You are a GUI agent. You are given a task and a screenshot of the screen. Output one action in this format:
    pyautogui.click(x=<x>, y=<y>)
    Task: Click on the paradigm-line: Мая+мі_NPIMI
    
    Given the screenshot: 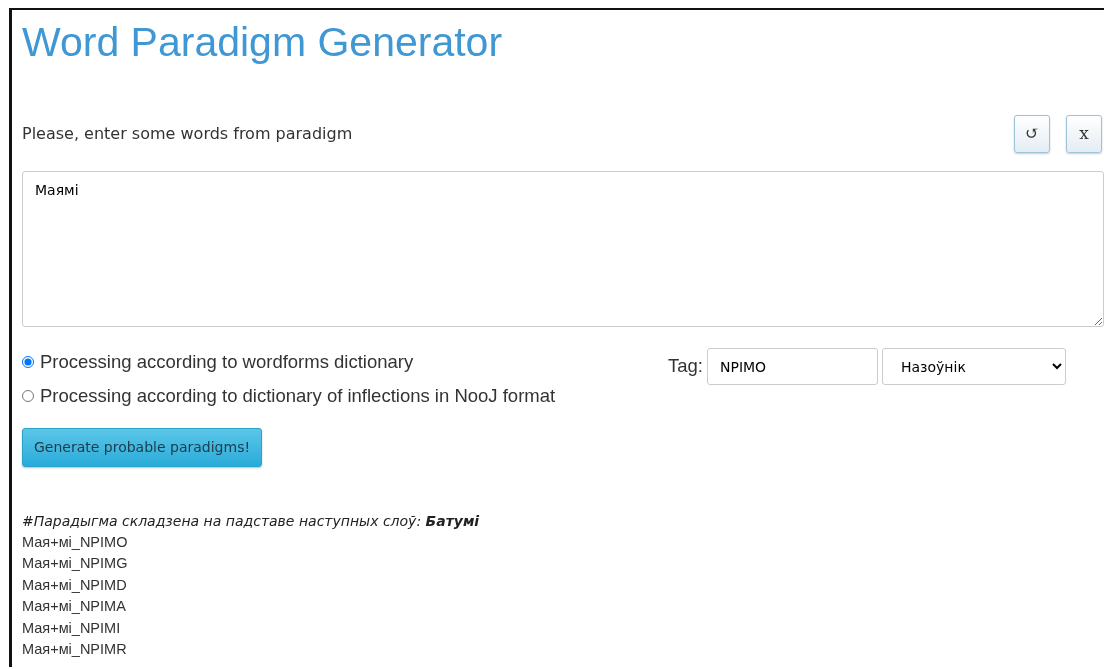 What is the action you would take?
    pyautogui.click(x=72, y=628)
    